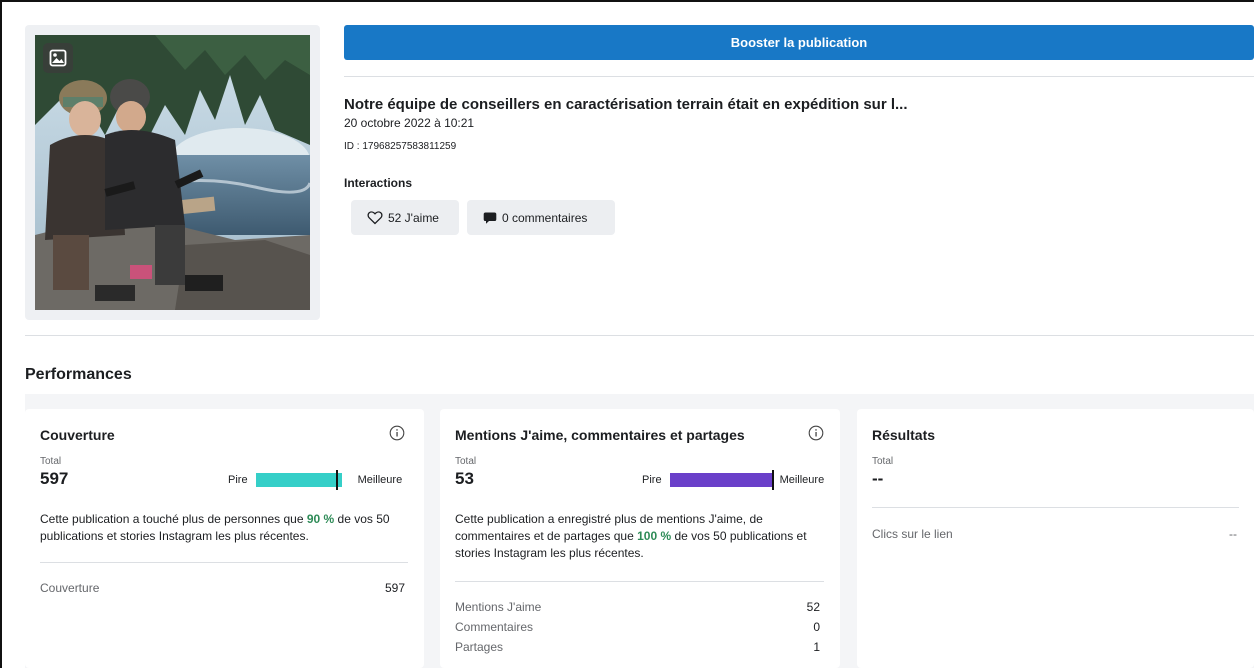  I want to click on metric-row: Commentaires 0, so click(637, 627).